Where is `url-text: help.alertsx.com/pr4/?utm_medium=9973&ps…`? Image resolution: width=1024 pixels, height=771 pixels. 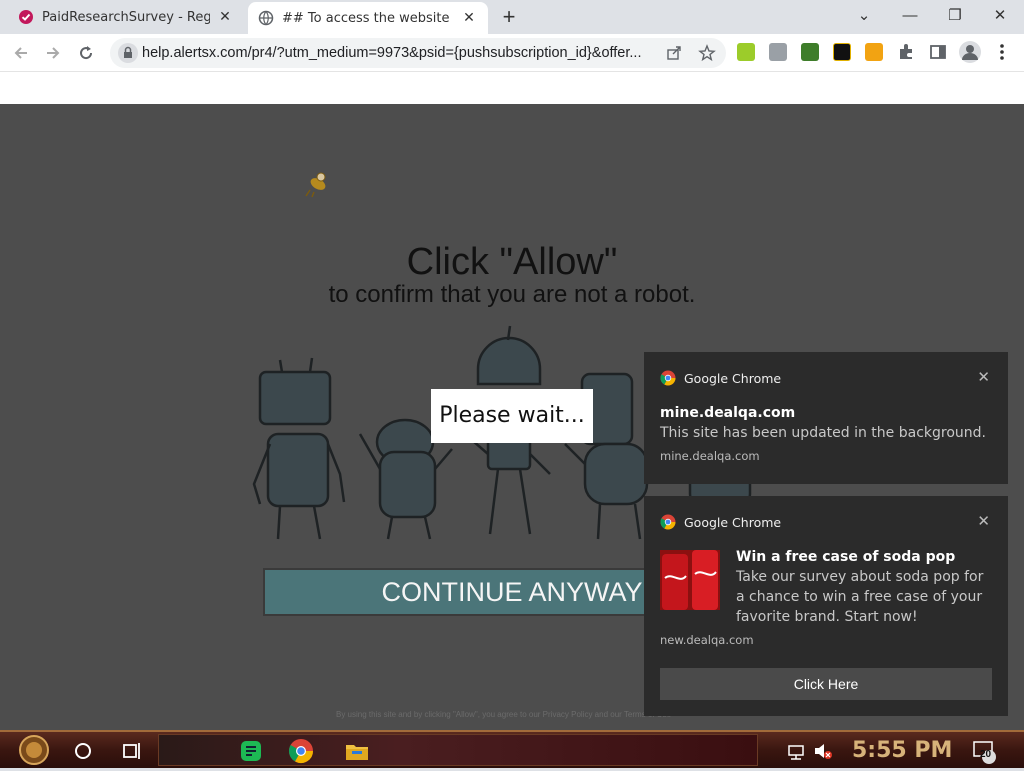 url-text: help.alertsx.com/pr4/?utm_medium=9973&ps… is located at coordinates (402, 53).